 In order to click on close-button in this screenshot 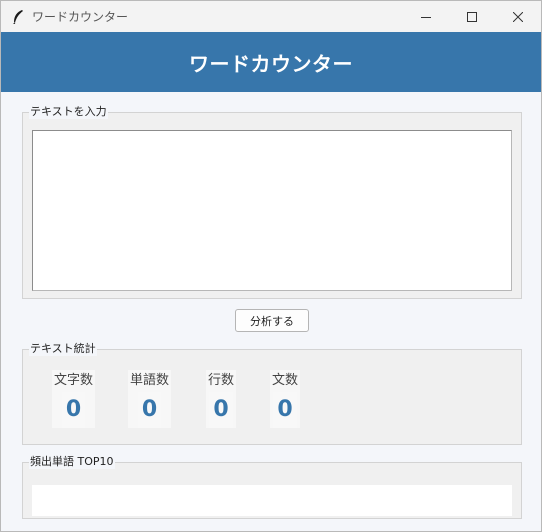, I will do `click(518, 16)`.